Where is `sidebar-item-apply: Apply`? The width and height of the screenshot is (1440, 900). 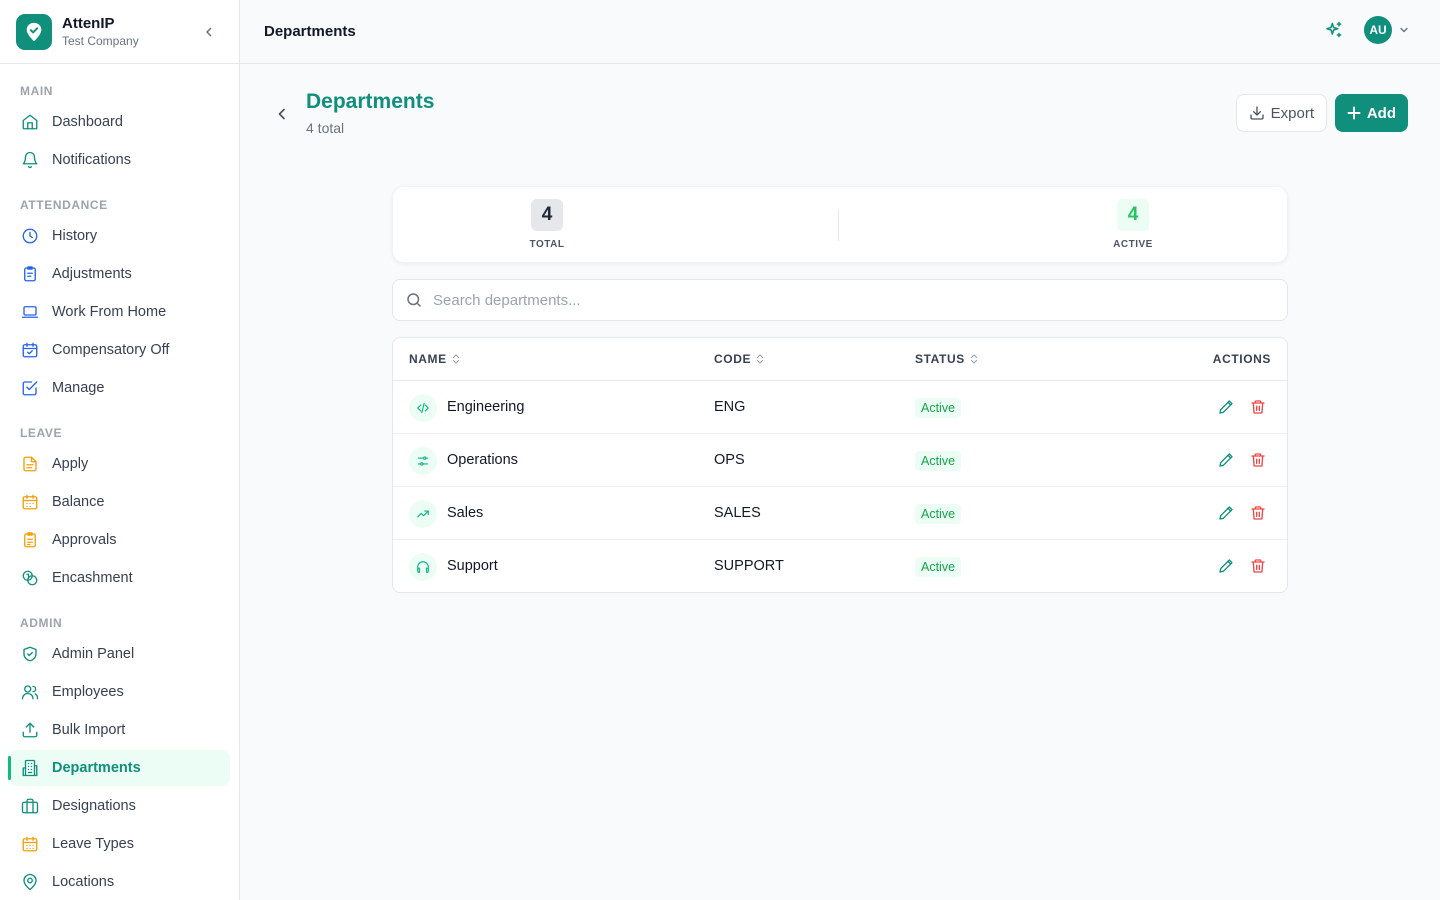
sidebar-item-apply: Apply is located at coordinates (119, 464).